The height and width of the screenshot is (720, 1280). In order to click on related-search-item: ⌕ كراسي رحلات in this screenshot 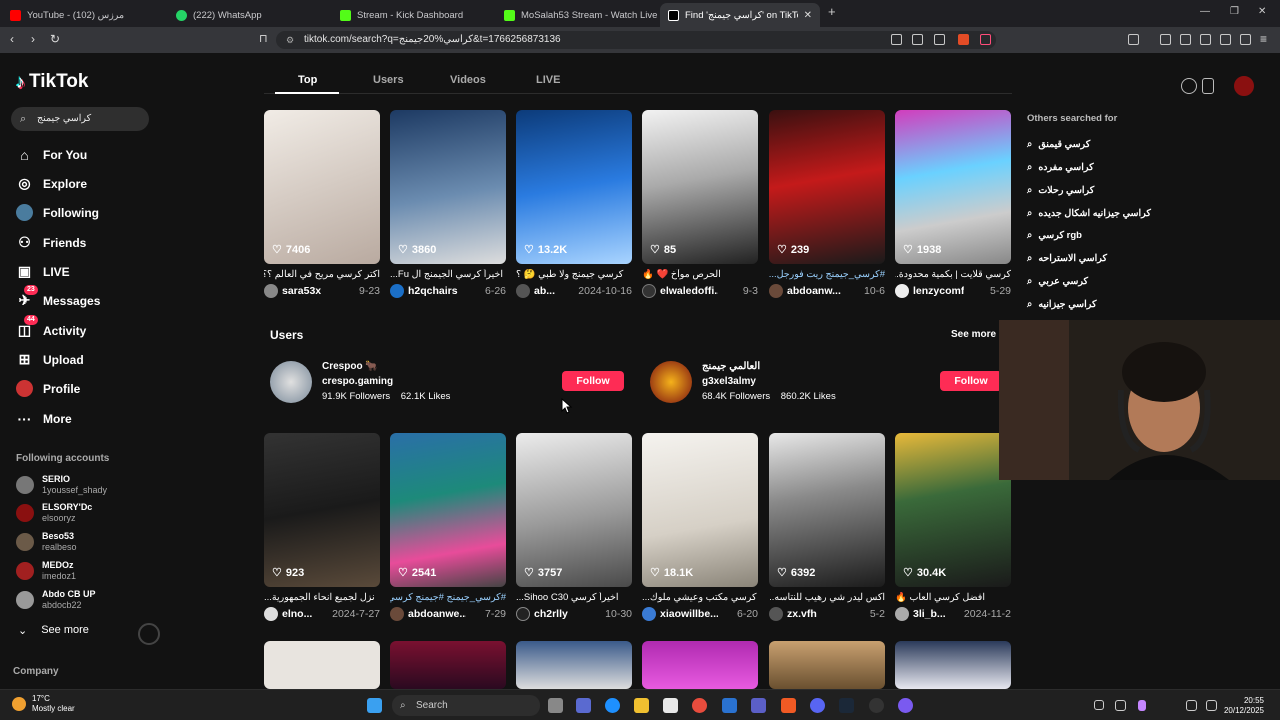, I will do `click(1060, 190)`.